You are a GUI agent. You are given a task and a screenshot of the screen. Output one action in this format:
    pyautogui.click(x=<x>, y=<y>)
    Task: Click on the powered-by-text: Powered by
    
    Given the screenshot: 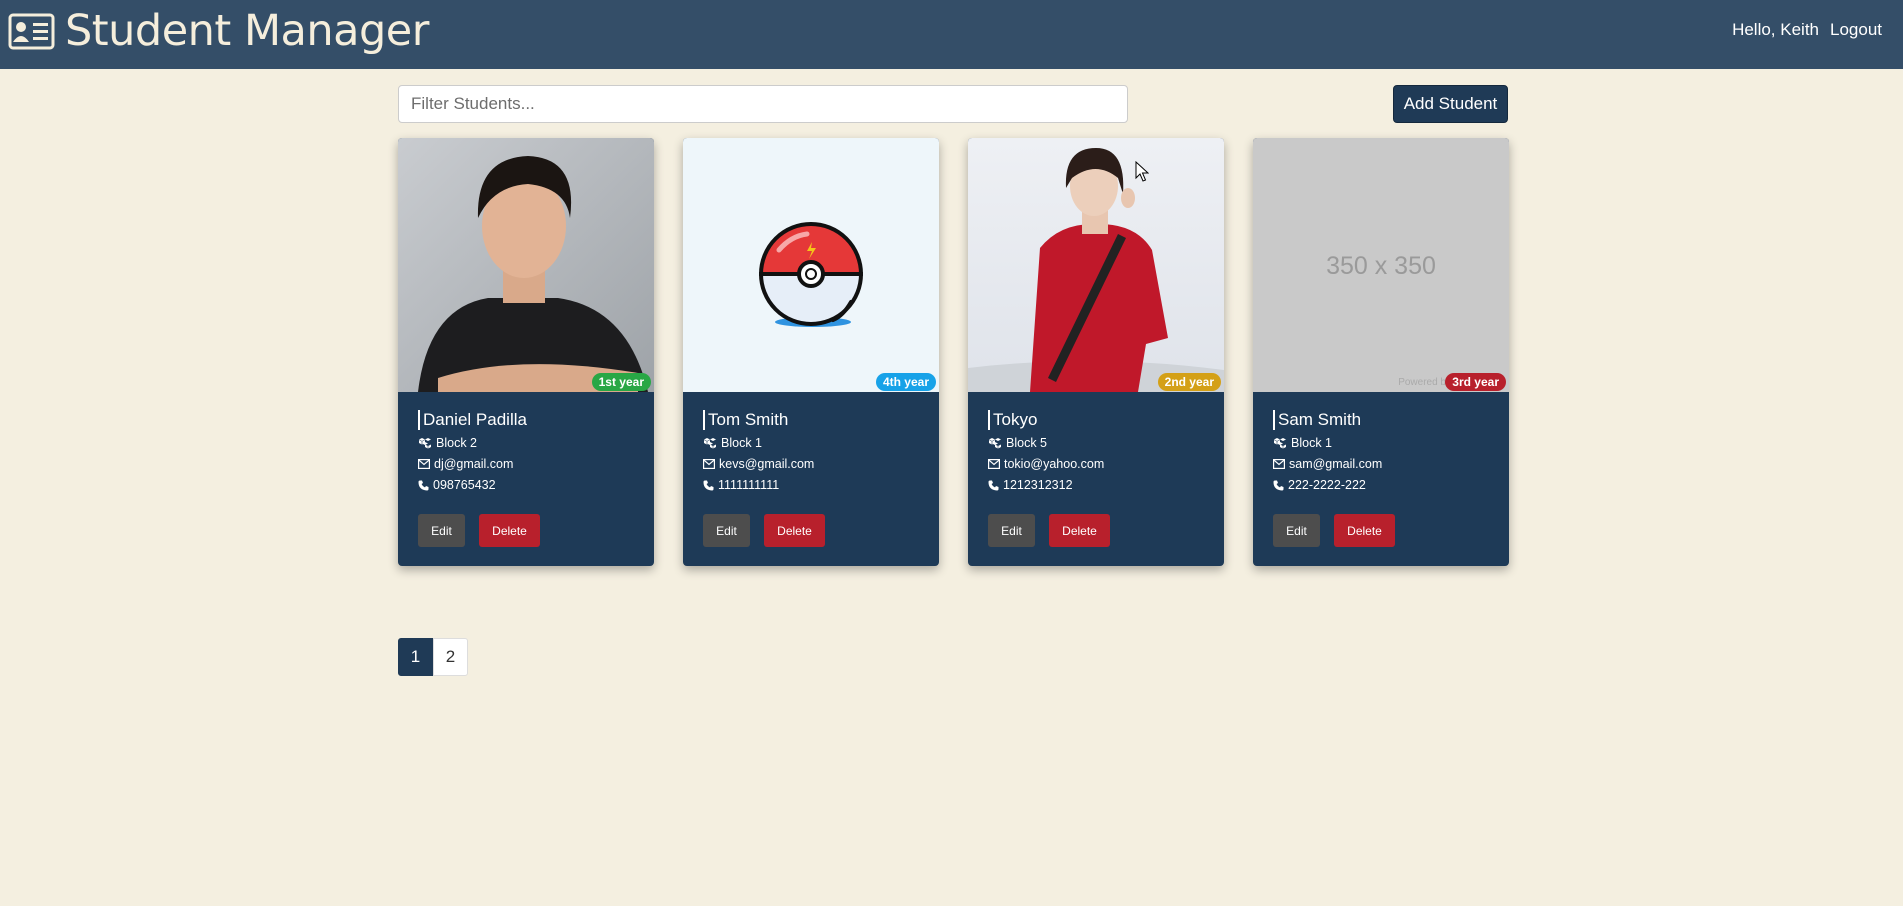 What is the action you would take?
    pyautogui.click(x=1424, y=382)
    